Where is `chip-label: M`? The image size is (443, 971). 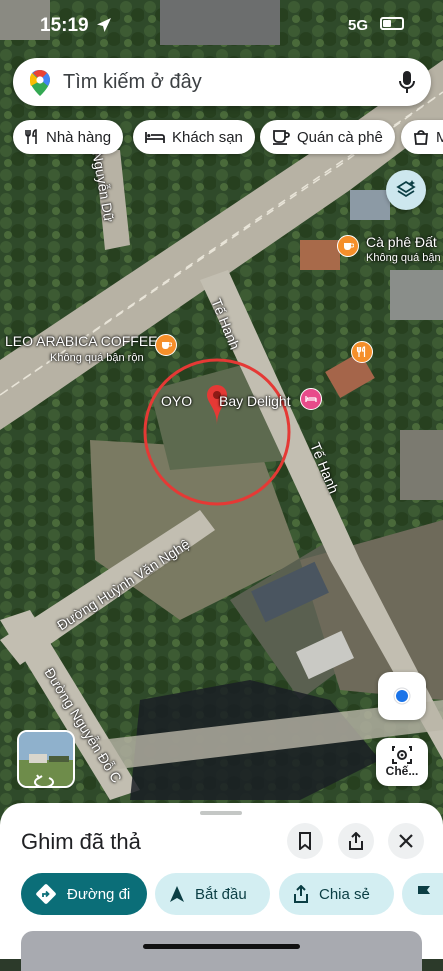
chip-label: M is located at coordinates (439, 137).